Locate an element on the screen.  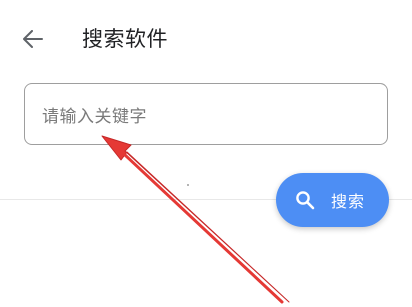
search-button-label: 搜索 is located at coordinates (348, 201).